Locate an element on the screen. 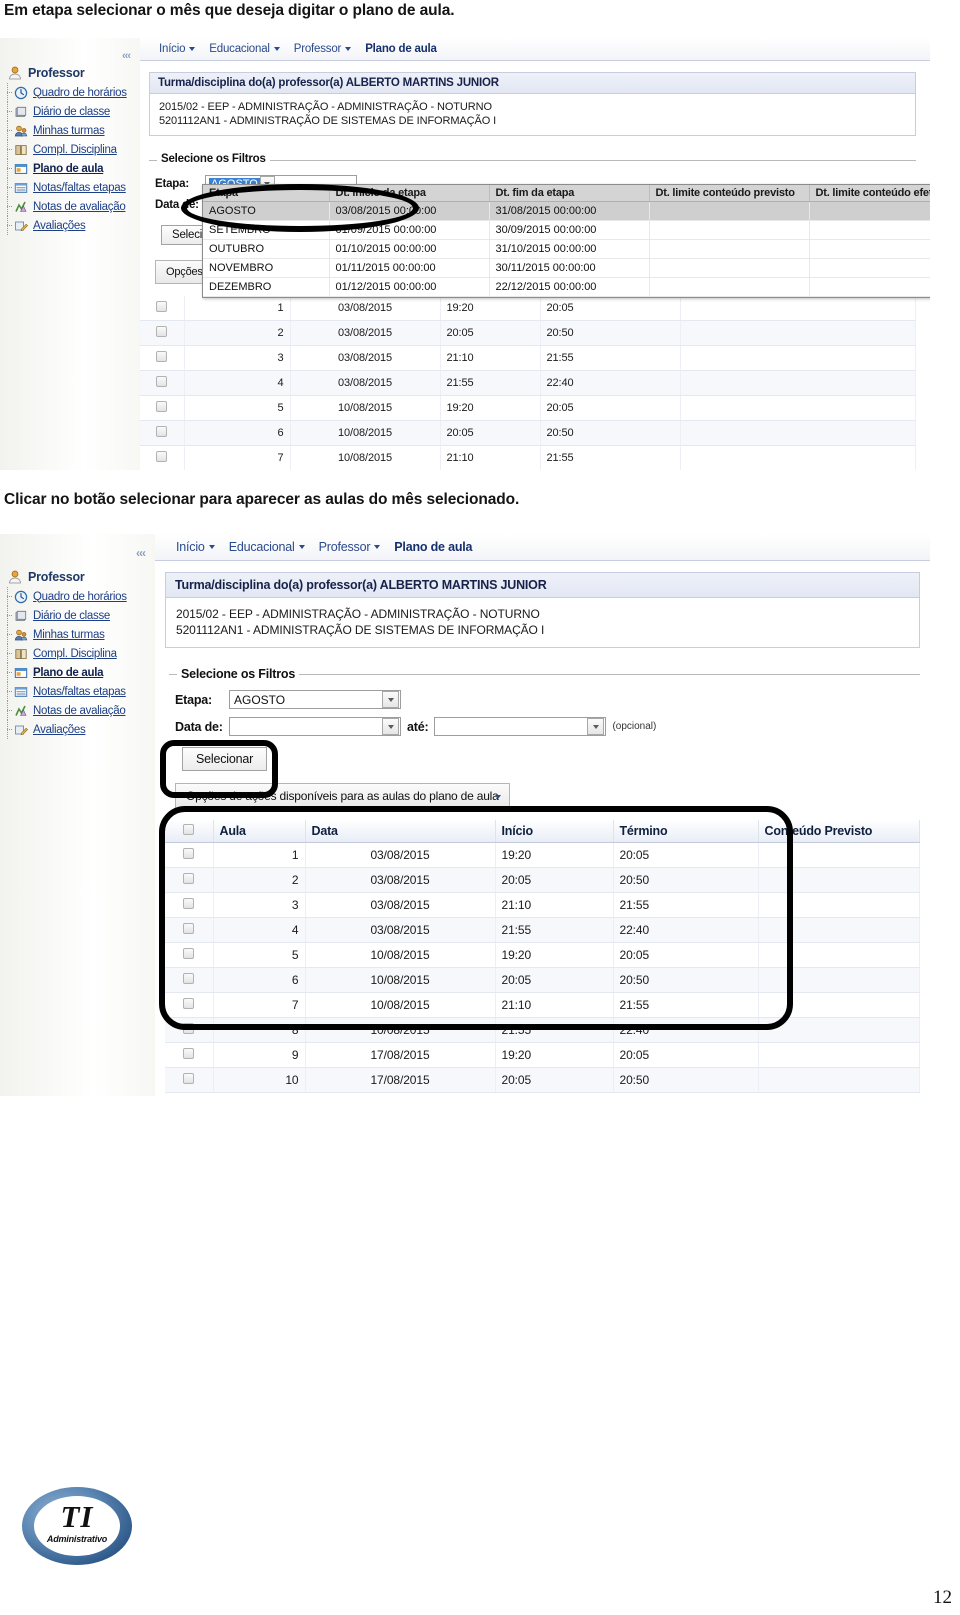 This screenshot has height=1615, width=960. select-all-checkbox is located at coordinates (189, 829).